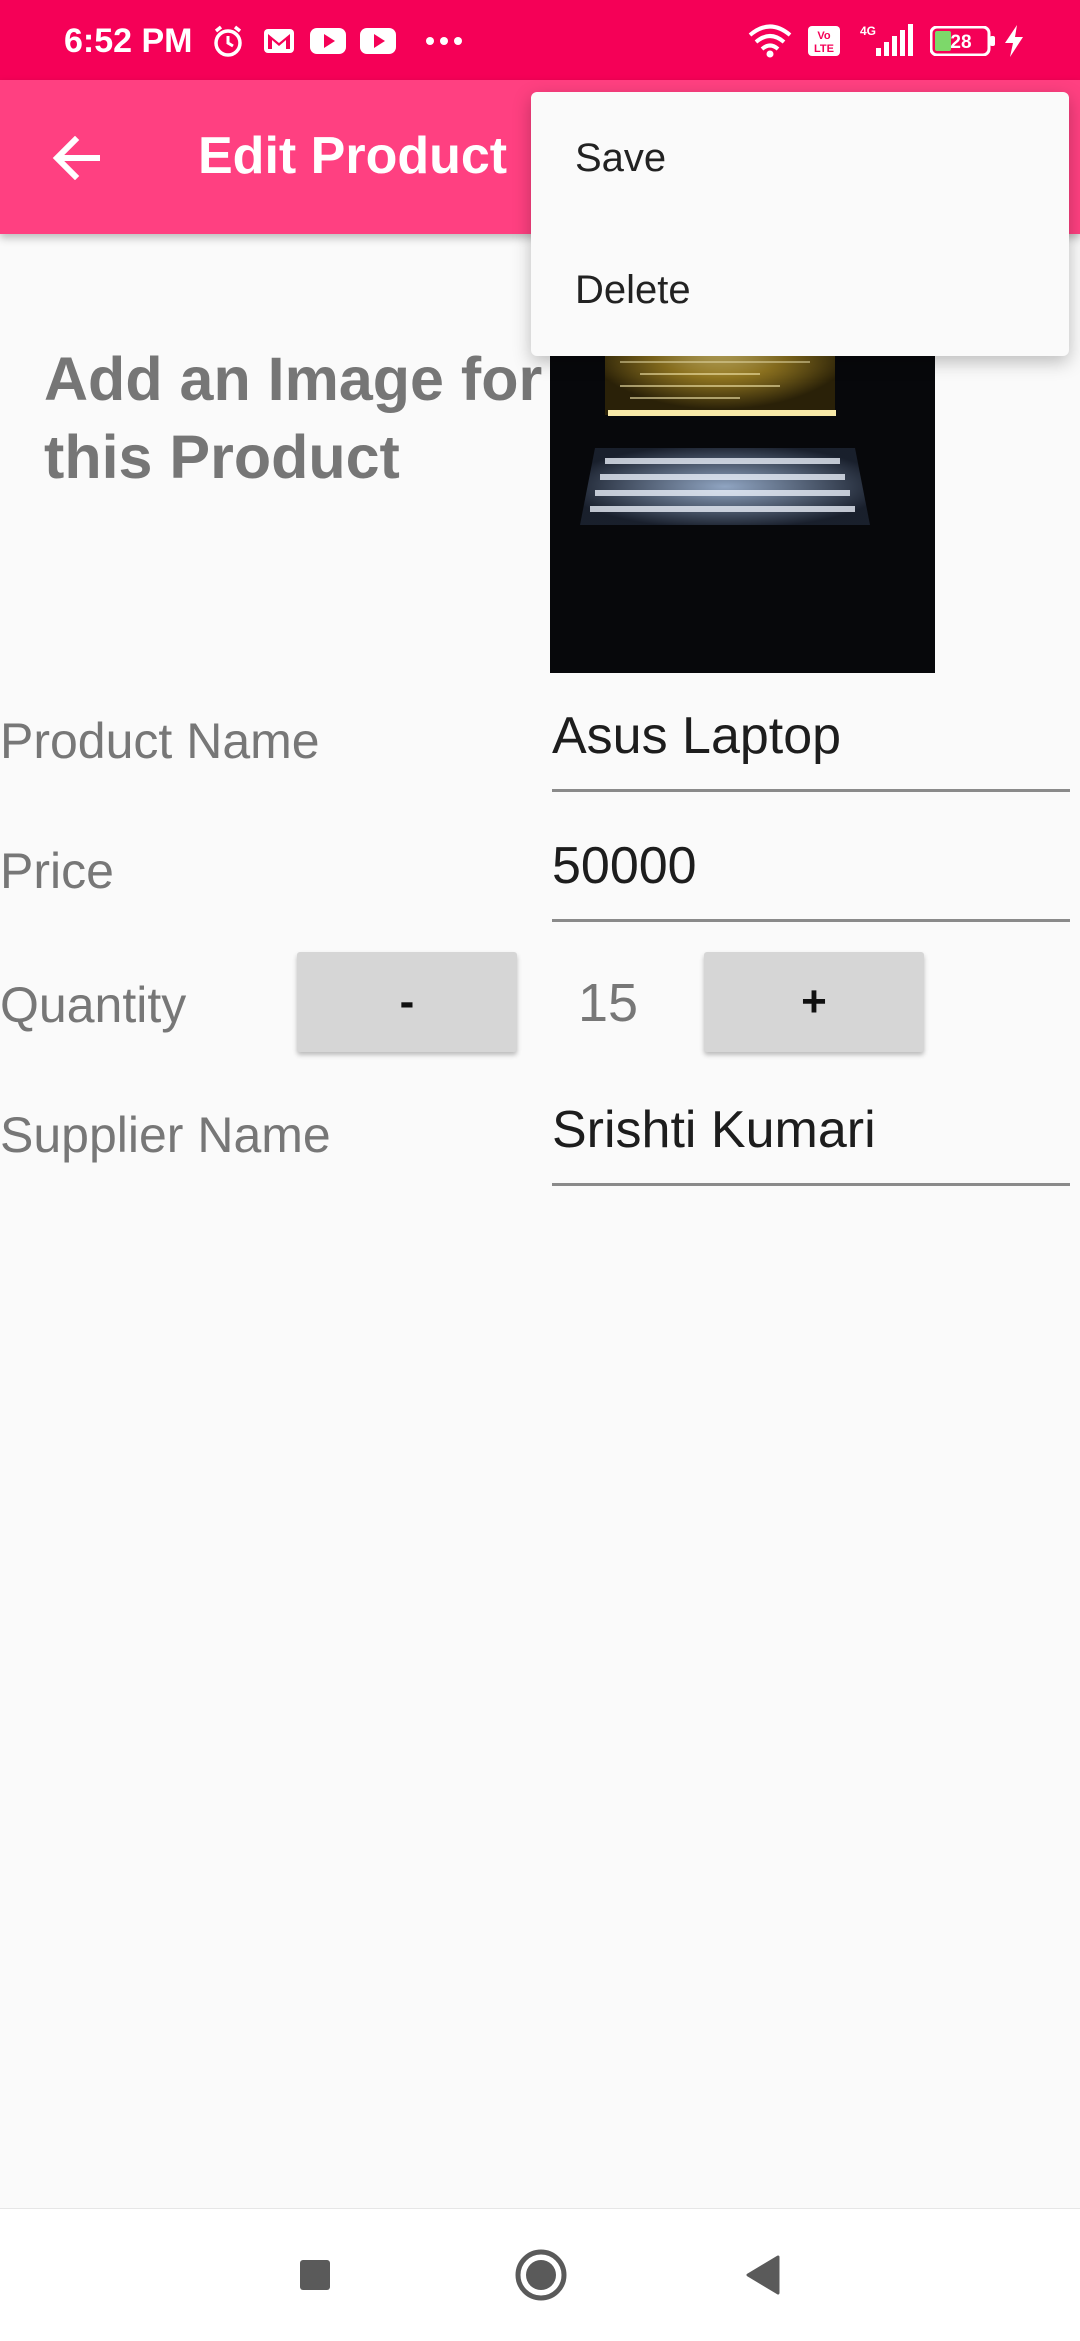 Image resolution: width=1080 pixels, height=2341 pixels. I want to click on battery-icon: 28, so click(963, 41).